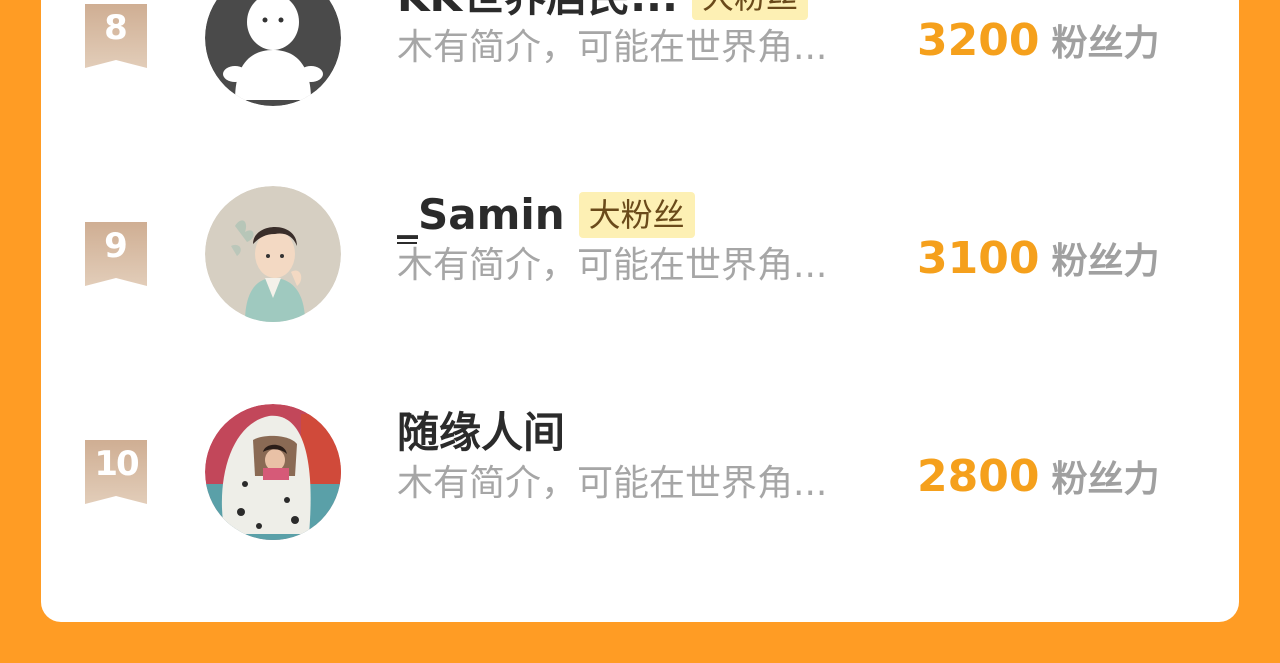  I want to click on default-avatar-icon, so click(273, 53).